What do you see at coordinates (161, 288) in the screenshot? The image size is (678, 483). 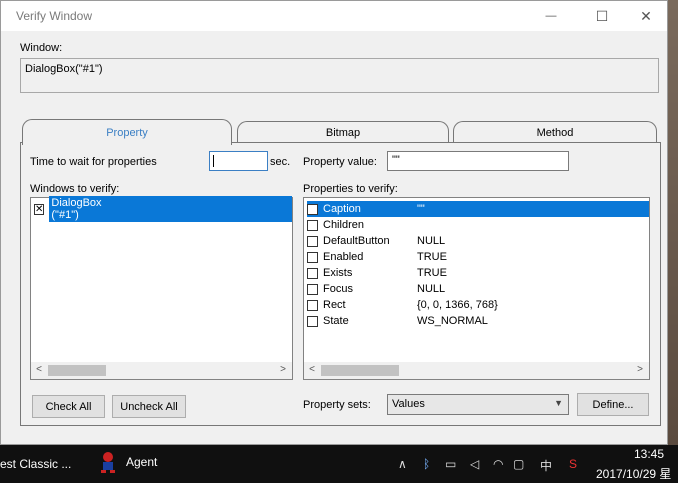 I see `windows-list: ✕ DialogBox ("#1") < >` at bounding box center [161, 288].